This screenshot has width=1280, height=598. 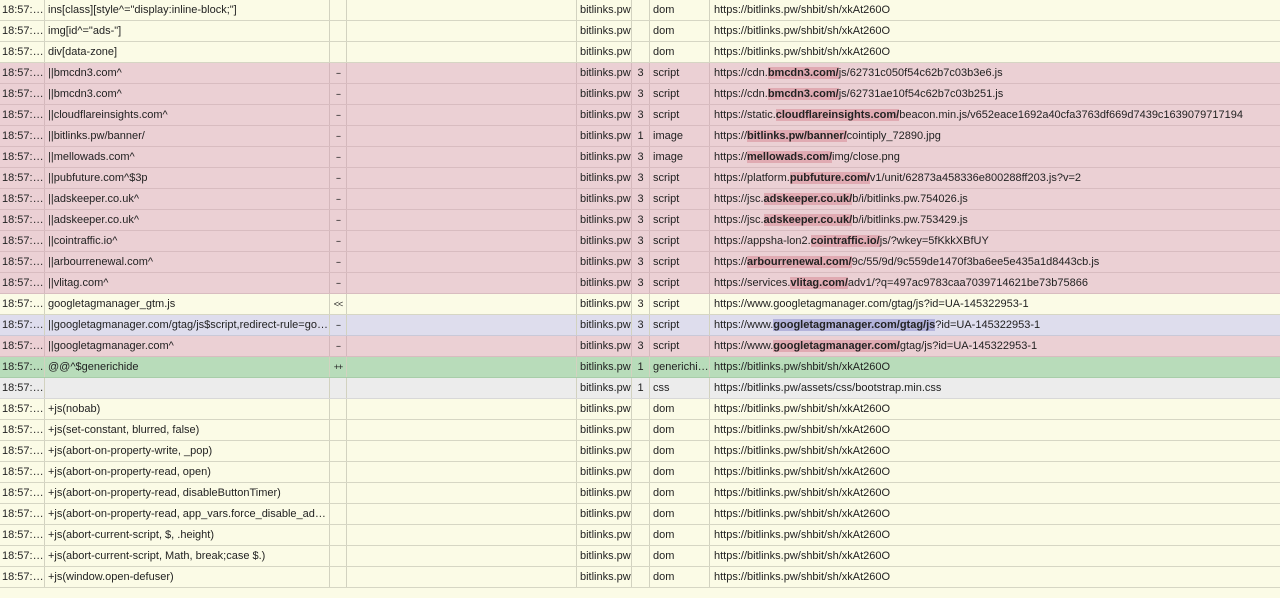 I want to click on log-url-match: adskeeper.co.uk/, so click(x=808, y=220).